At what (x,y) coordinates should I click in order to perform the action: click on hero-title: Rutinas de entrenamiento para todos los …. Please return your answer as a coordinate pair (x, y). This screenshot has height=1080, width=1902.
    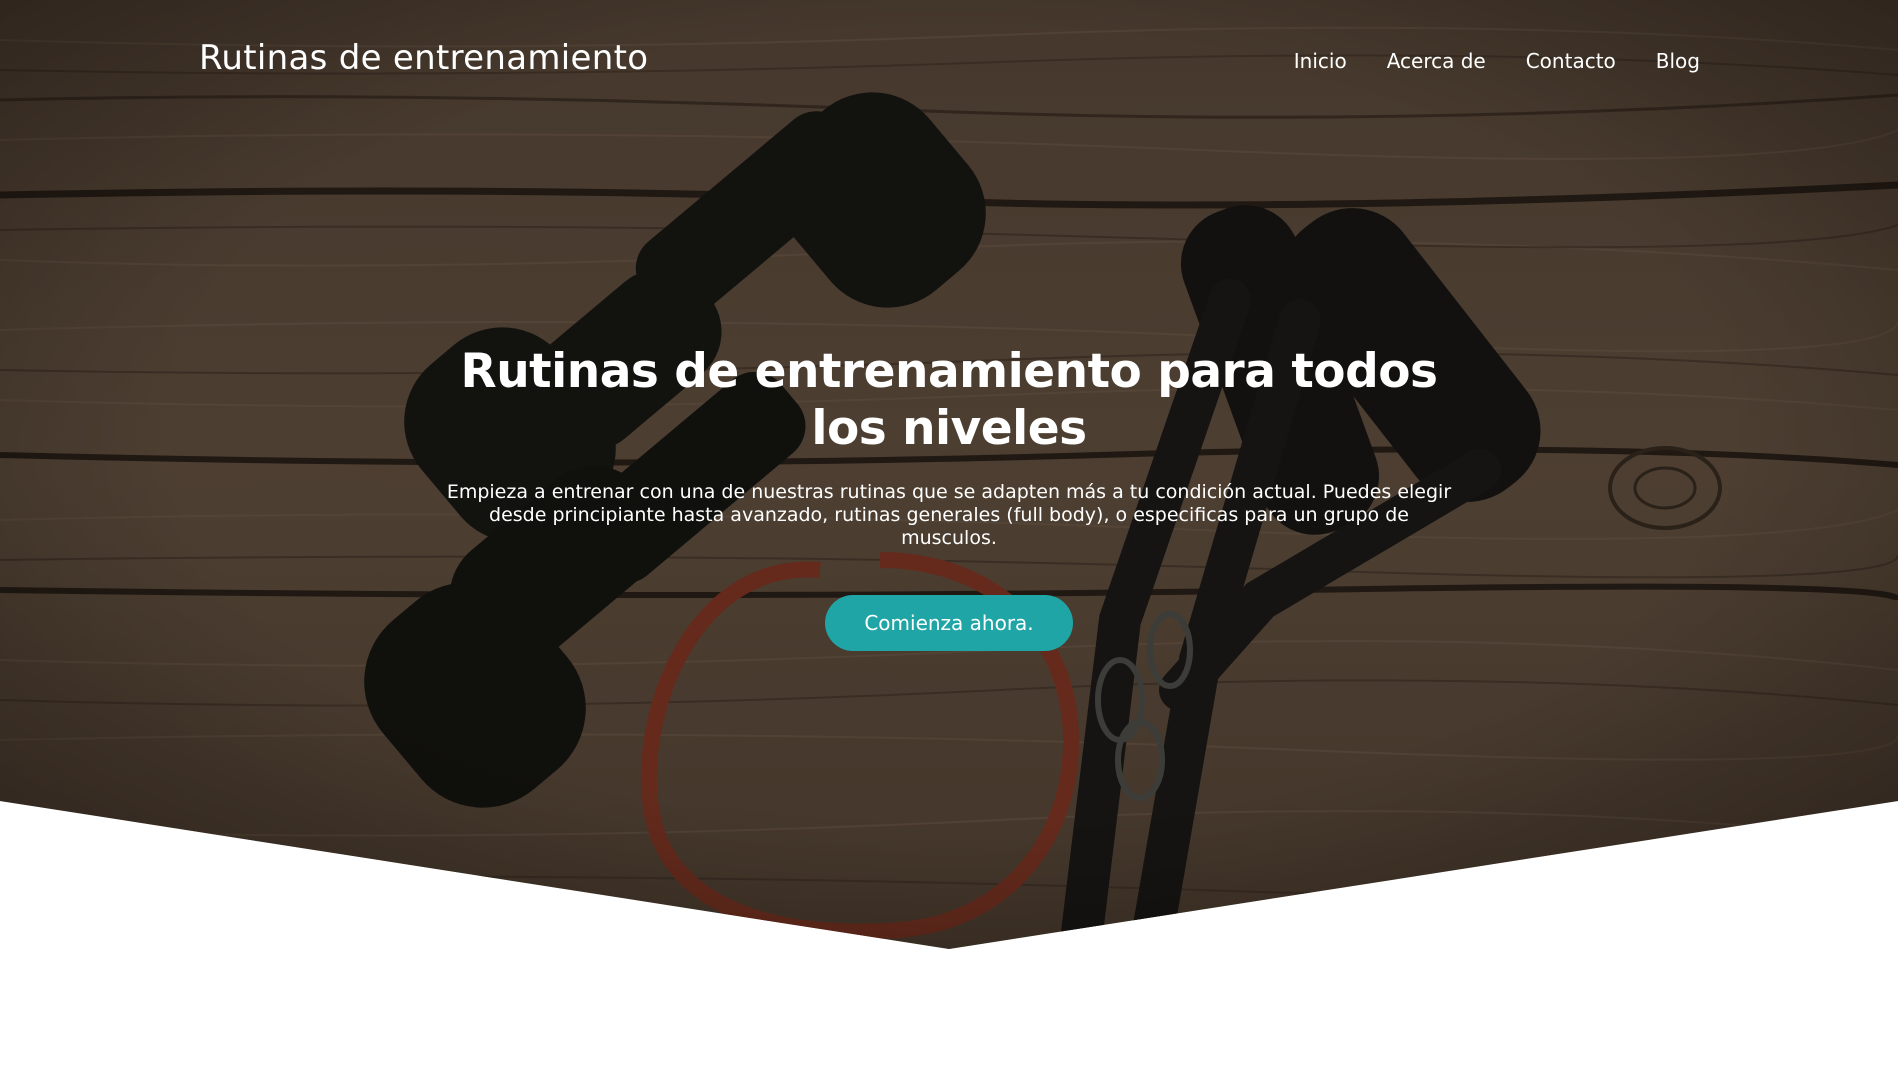
    Looking at the image, I should click on (949, 400).